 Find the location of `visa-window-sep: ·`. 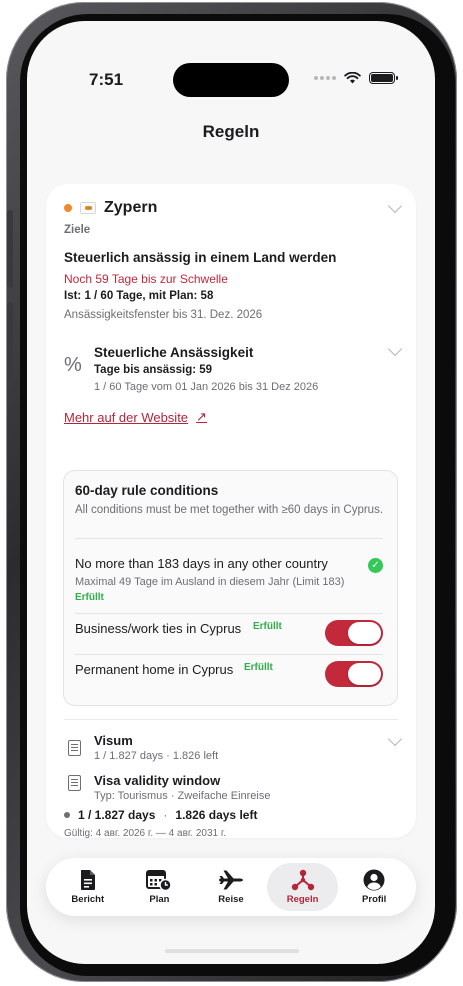

visa-window-sep: · is located at coordinates (165, 815).